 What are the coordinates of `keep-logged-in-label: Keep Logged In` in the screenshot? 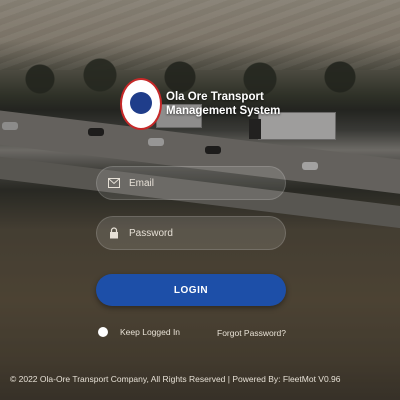 It's located at (150, 332).